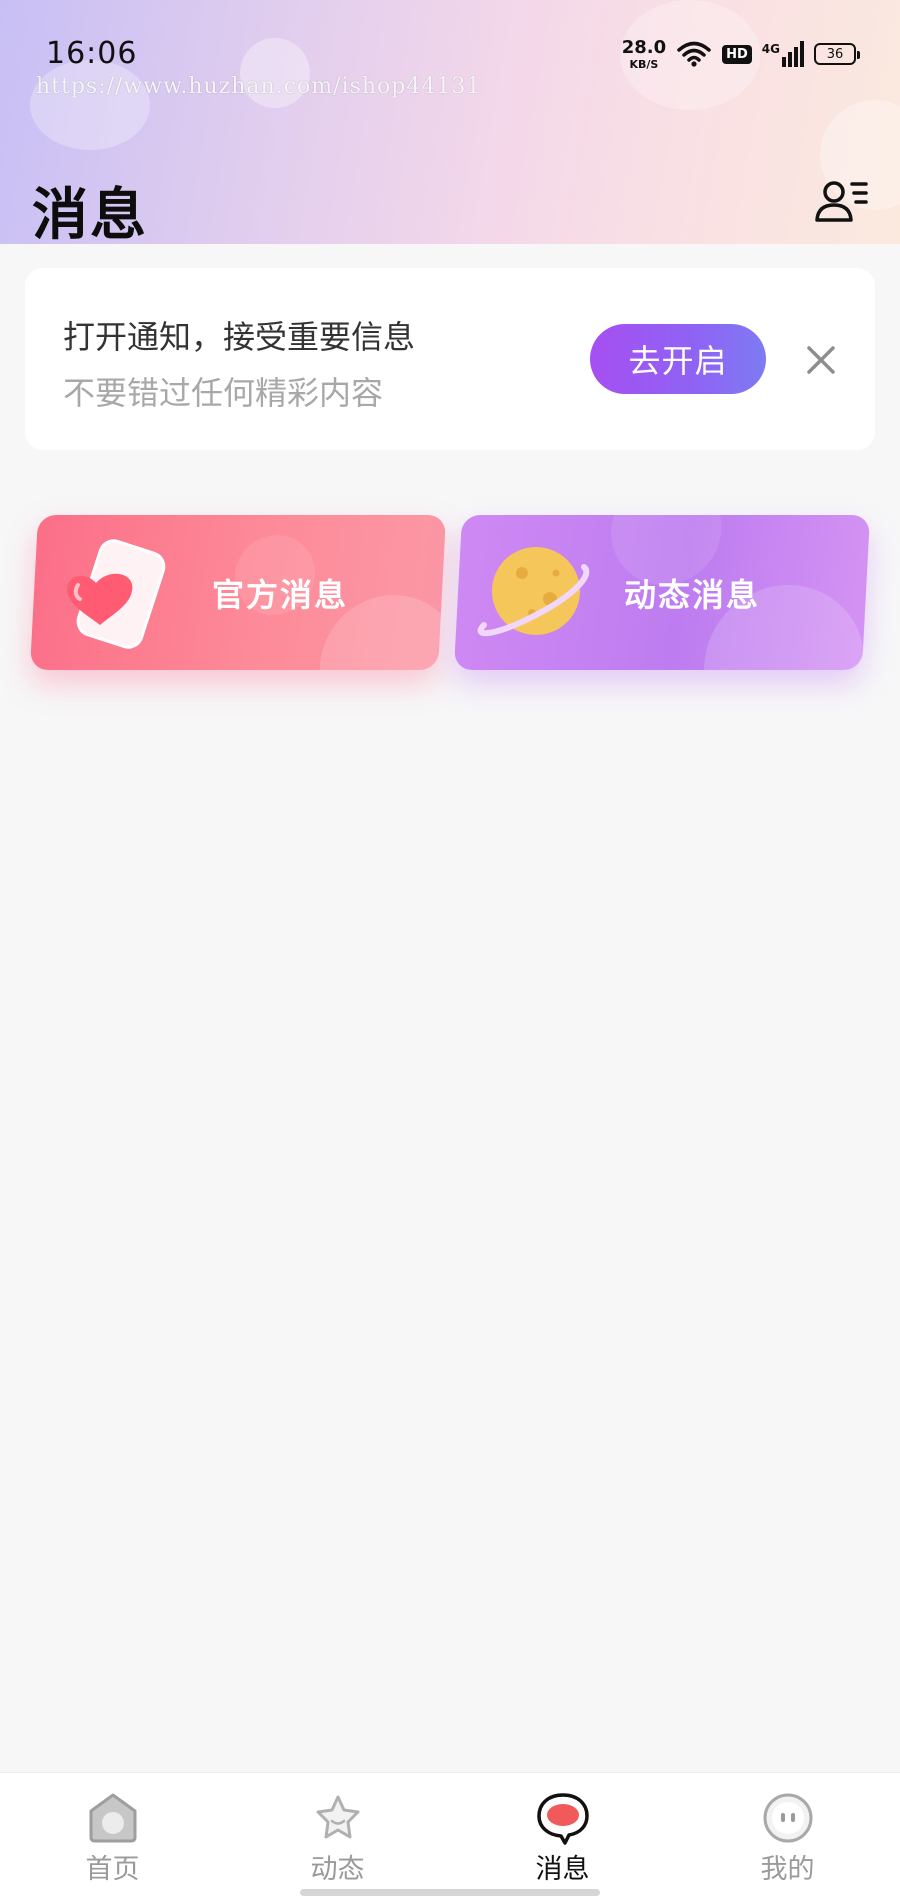 Image resolution: width=900 pixels, height=1900 pixels. Describe the element at coordinates (337, 1817) in the screenshot. I see `star-icon` at that location.